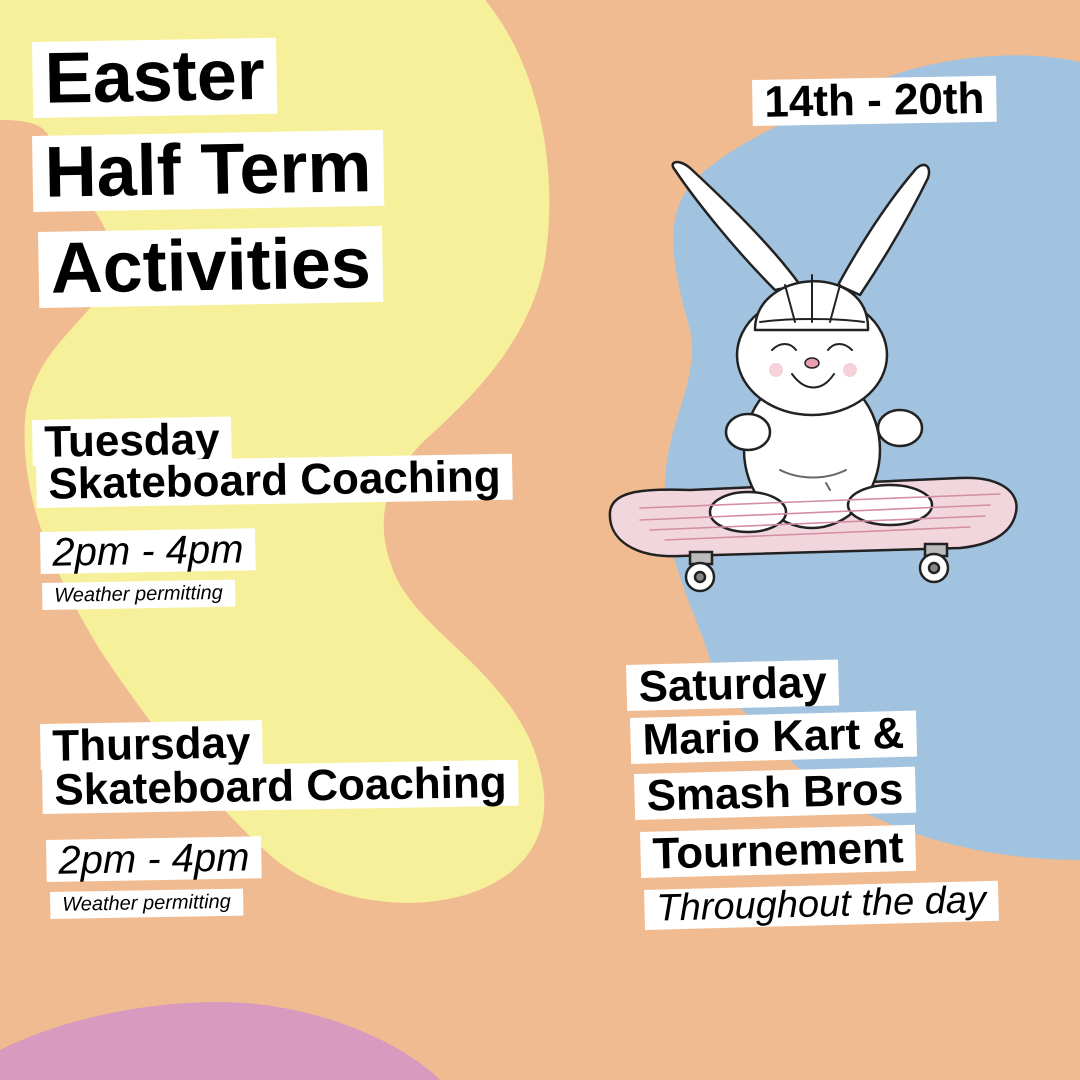 This screenshot has height=1080, width=1080. Describe the element at coordinates (773, 737) in the screenshot. I see `saturday-activity-line-1: Mario Kart &` at that location.